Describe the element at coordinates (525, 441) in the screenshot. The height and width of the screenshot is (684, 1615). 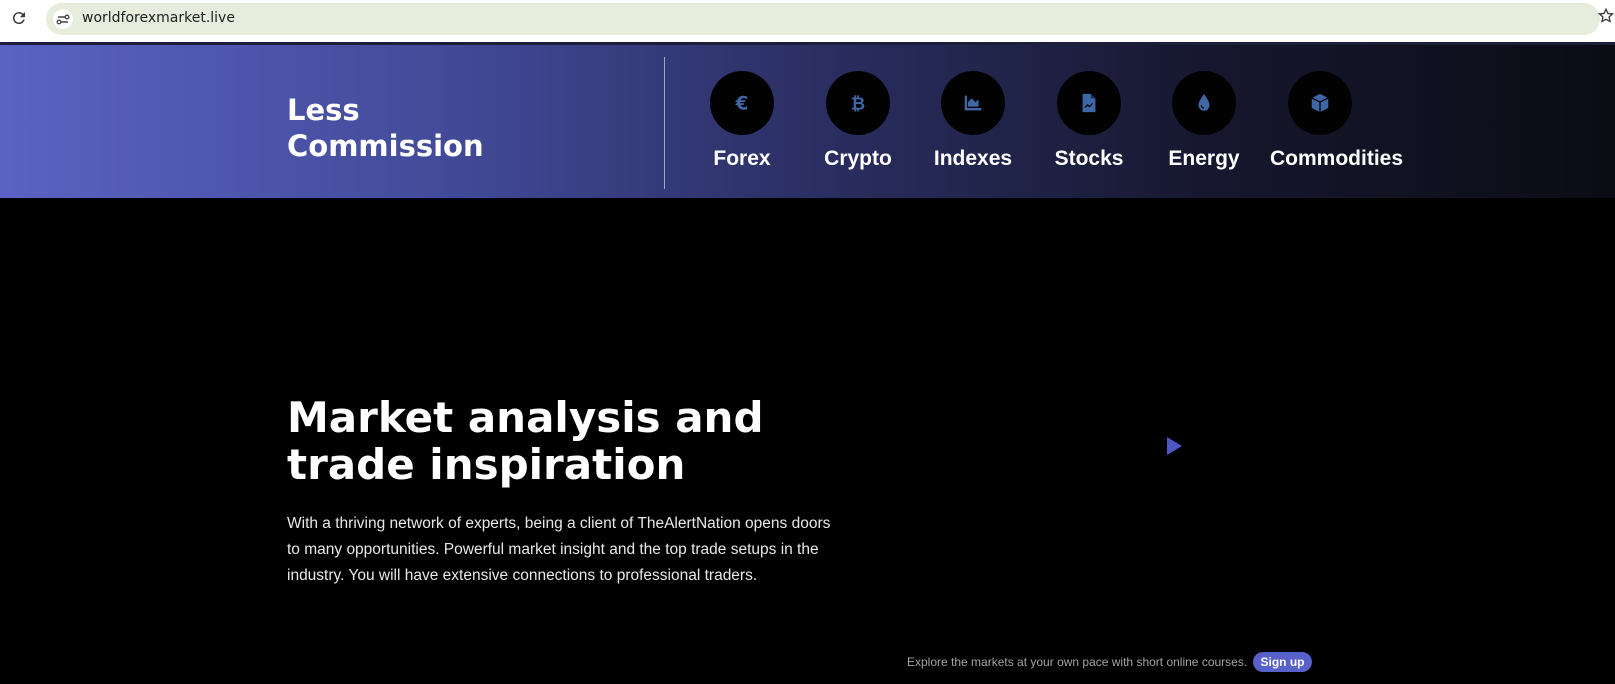
I see `hero-title: Market analysis and trade inspiration` at that location.